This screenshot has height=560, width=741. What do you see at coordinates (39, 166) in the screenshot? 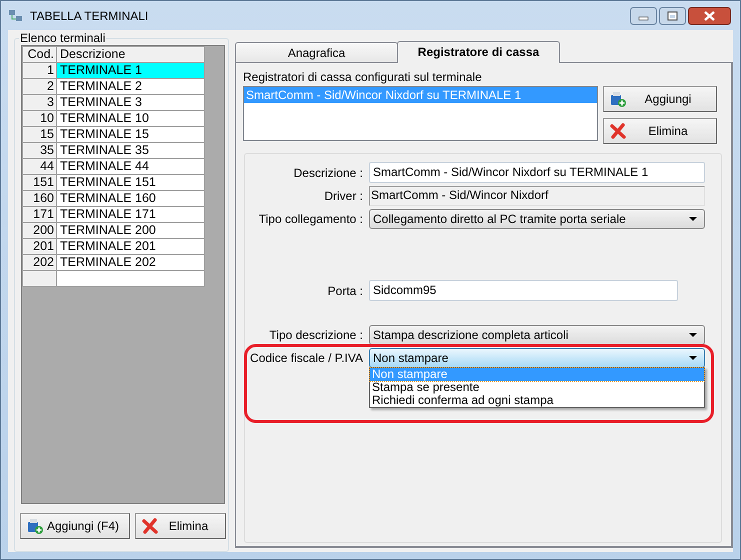
I see `row-number-cell: 44` at bounding box center [39, 166].